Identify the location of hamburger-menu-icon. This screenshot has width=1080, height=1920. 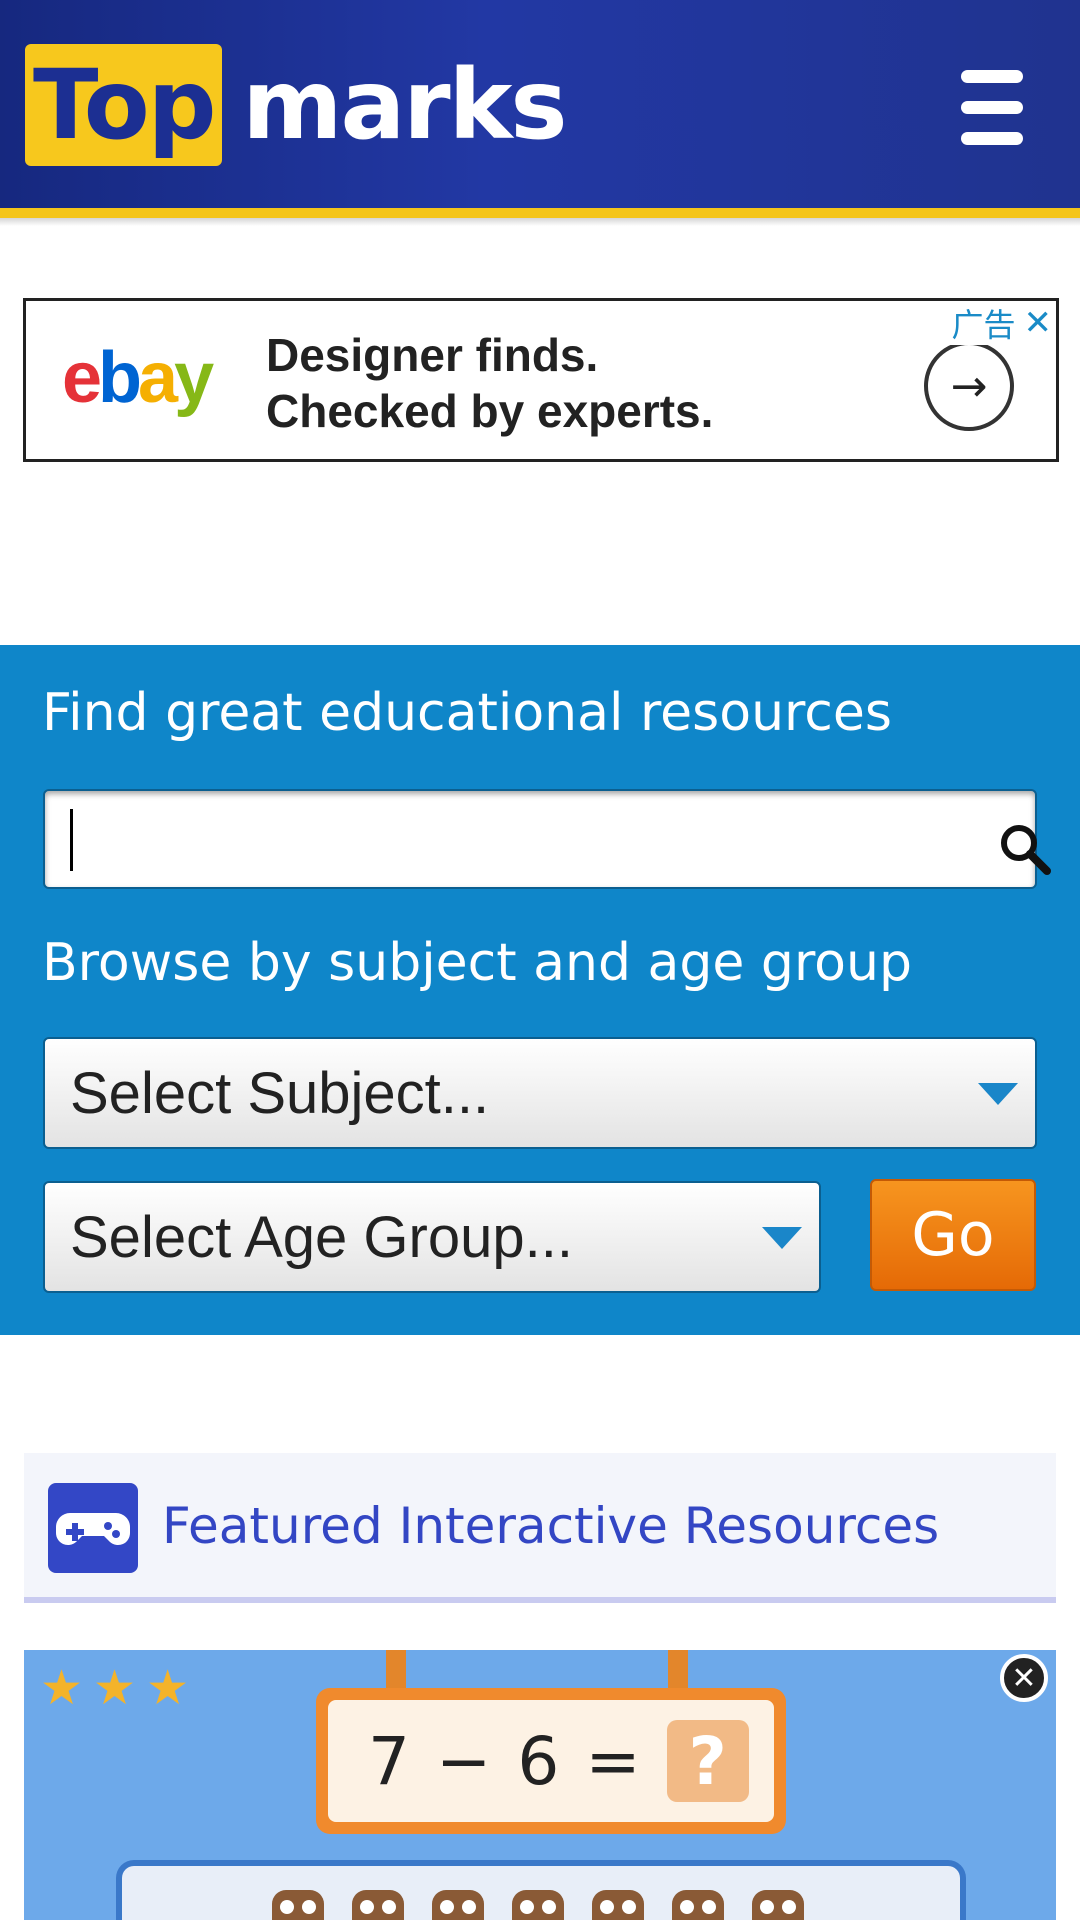
(992, 108).